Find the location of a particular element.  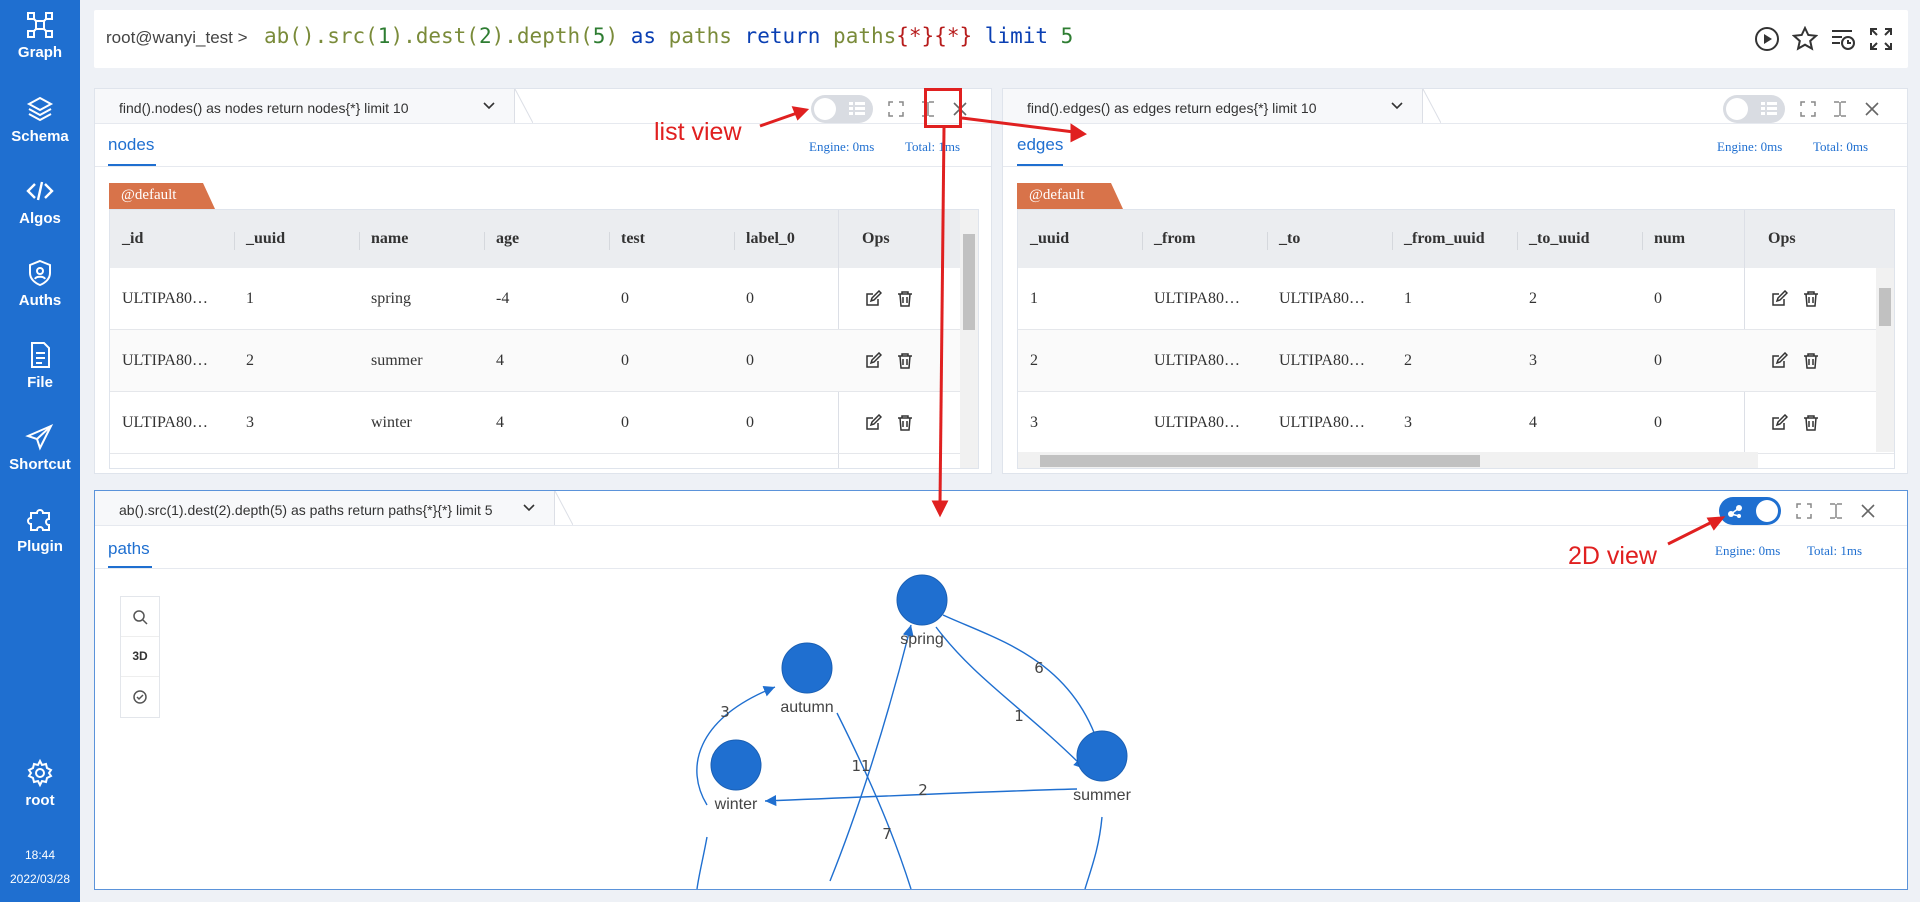

column-header: _to is located at coordinates (1289, 239).